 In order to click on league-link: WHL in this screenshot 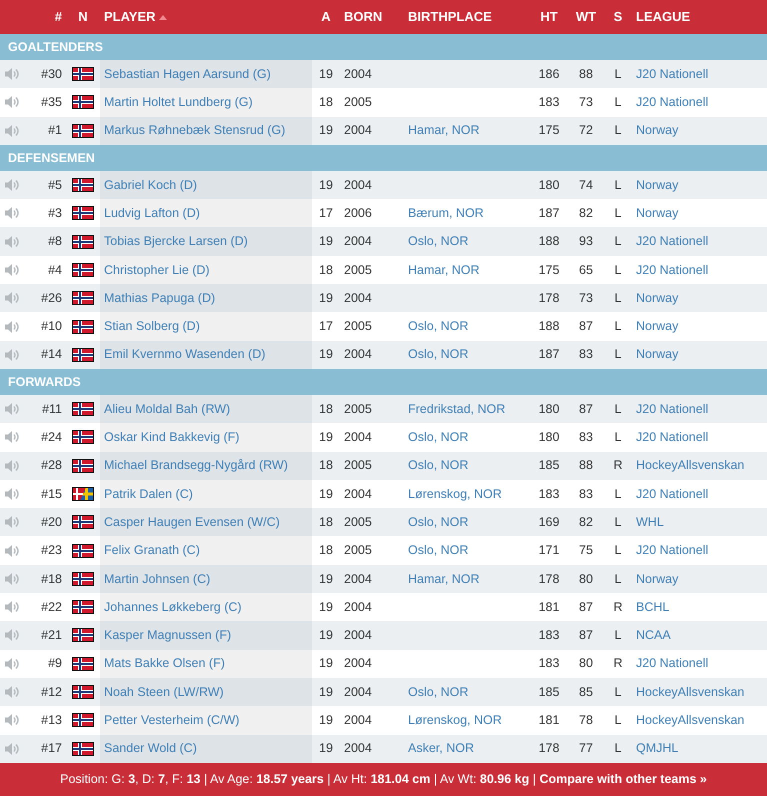, I will do `click(650, 521)`.